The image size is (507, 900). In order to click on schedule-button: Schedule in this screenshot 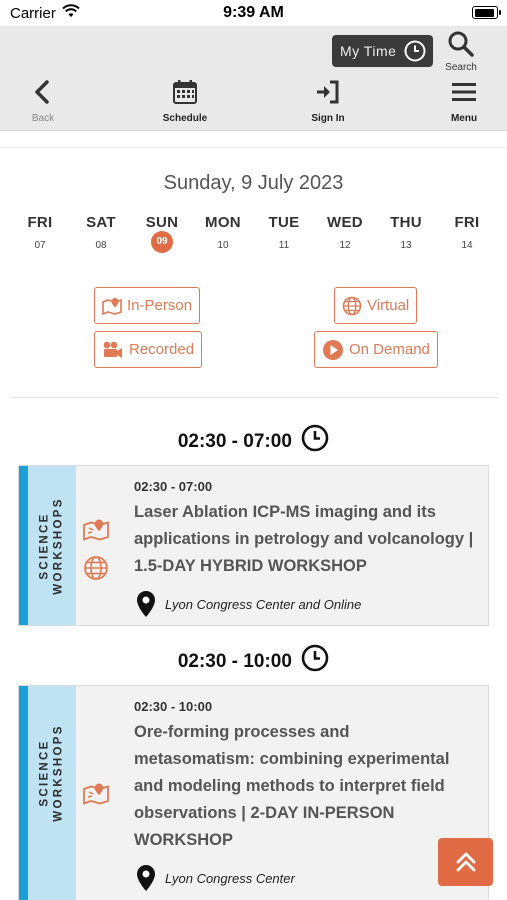, I will do `click(185, 101)`.